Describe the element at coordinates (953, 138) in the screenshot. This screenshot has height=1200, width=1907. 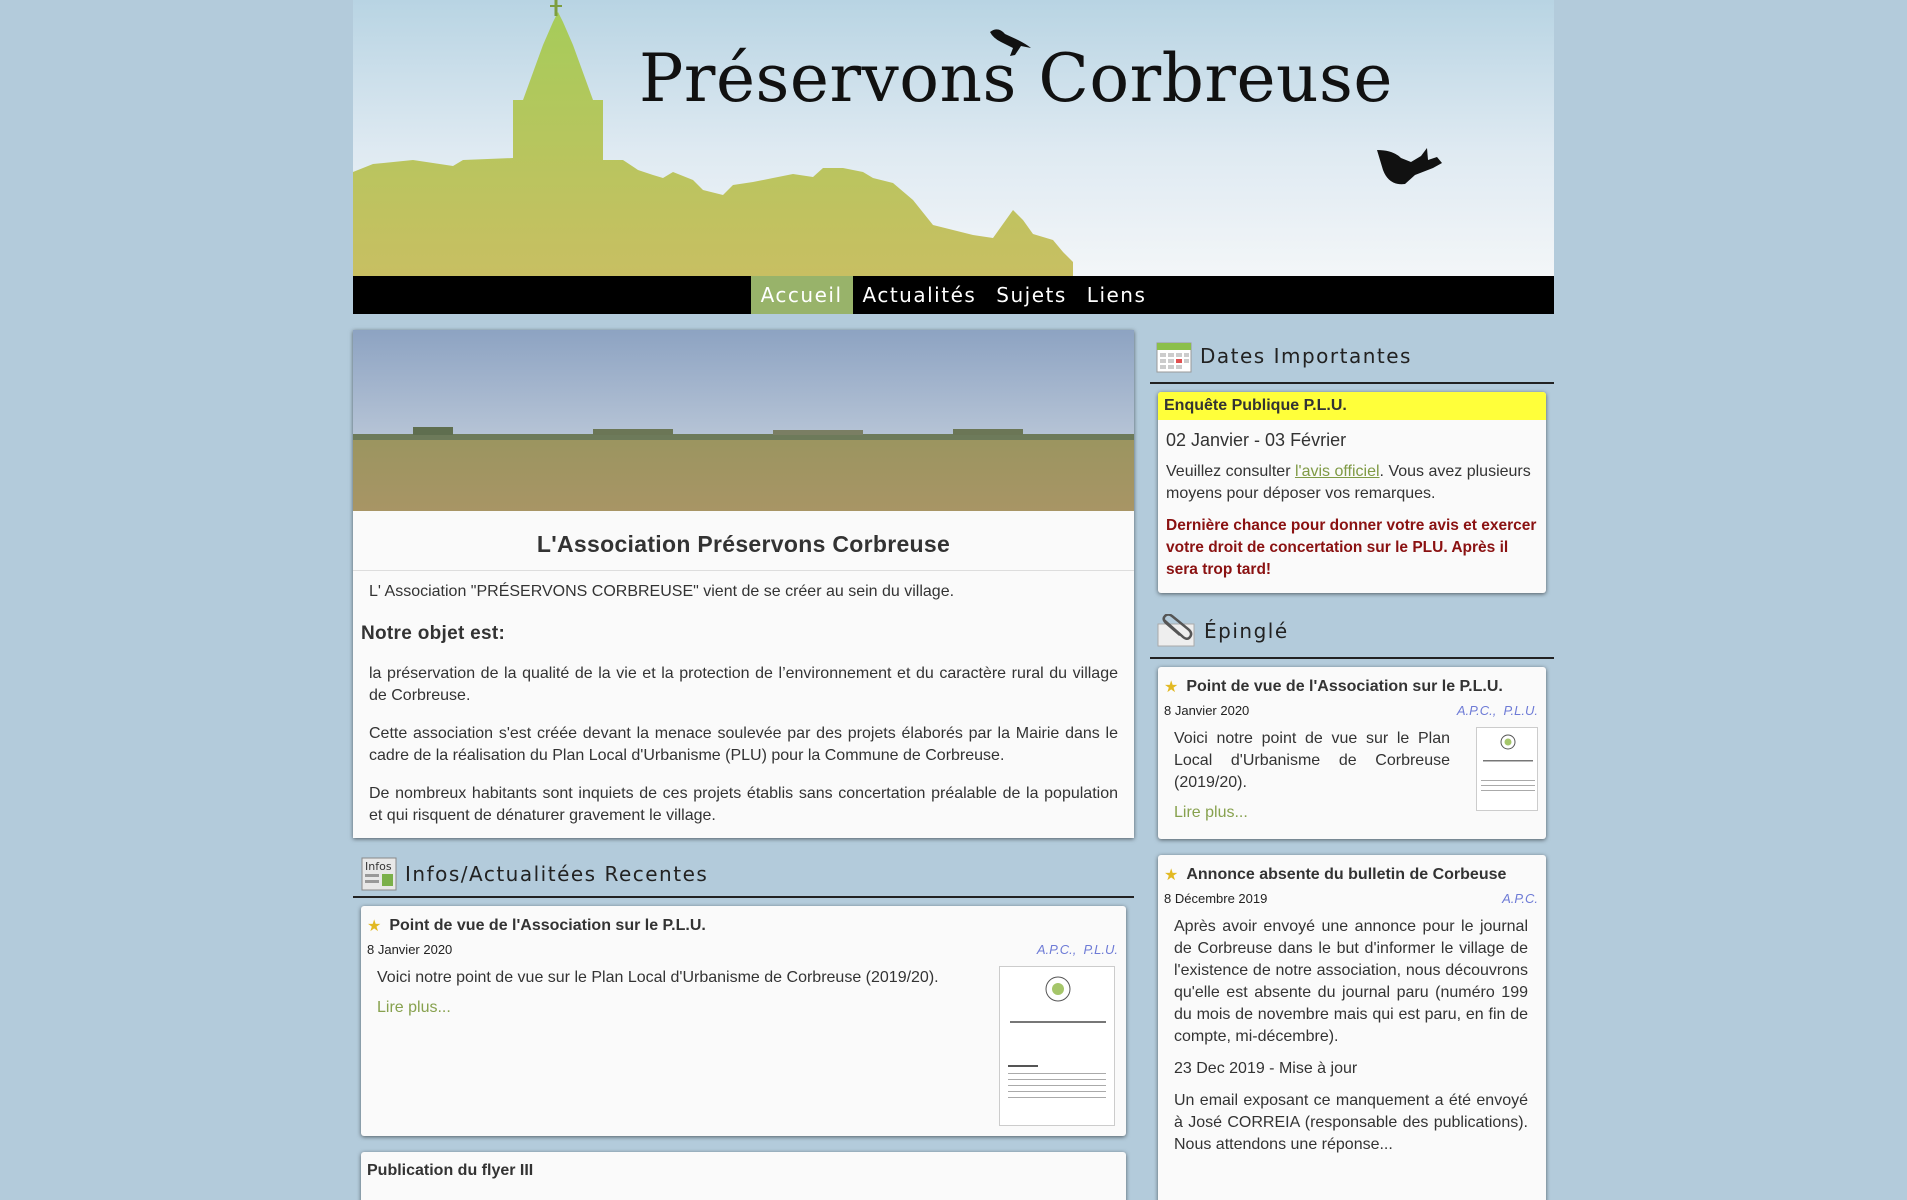
I see `header-banner: Préservons Corbreuse` at that location.